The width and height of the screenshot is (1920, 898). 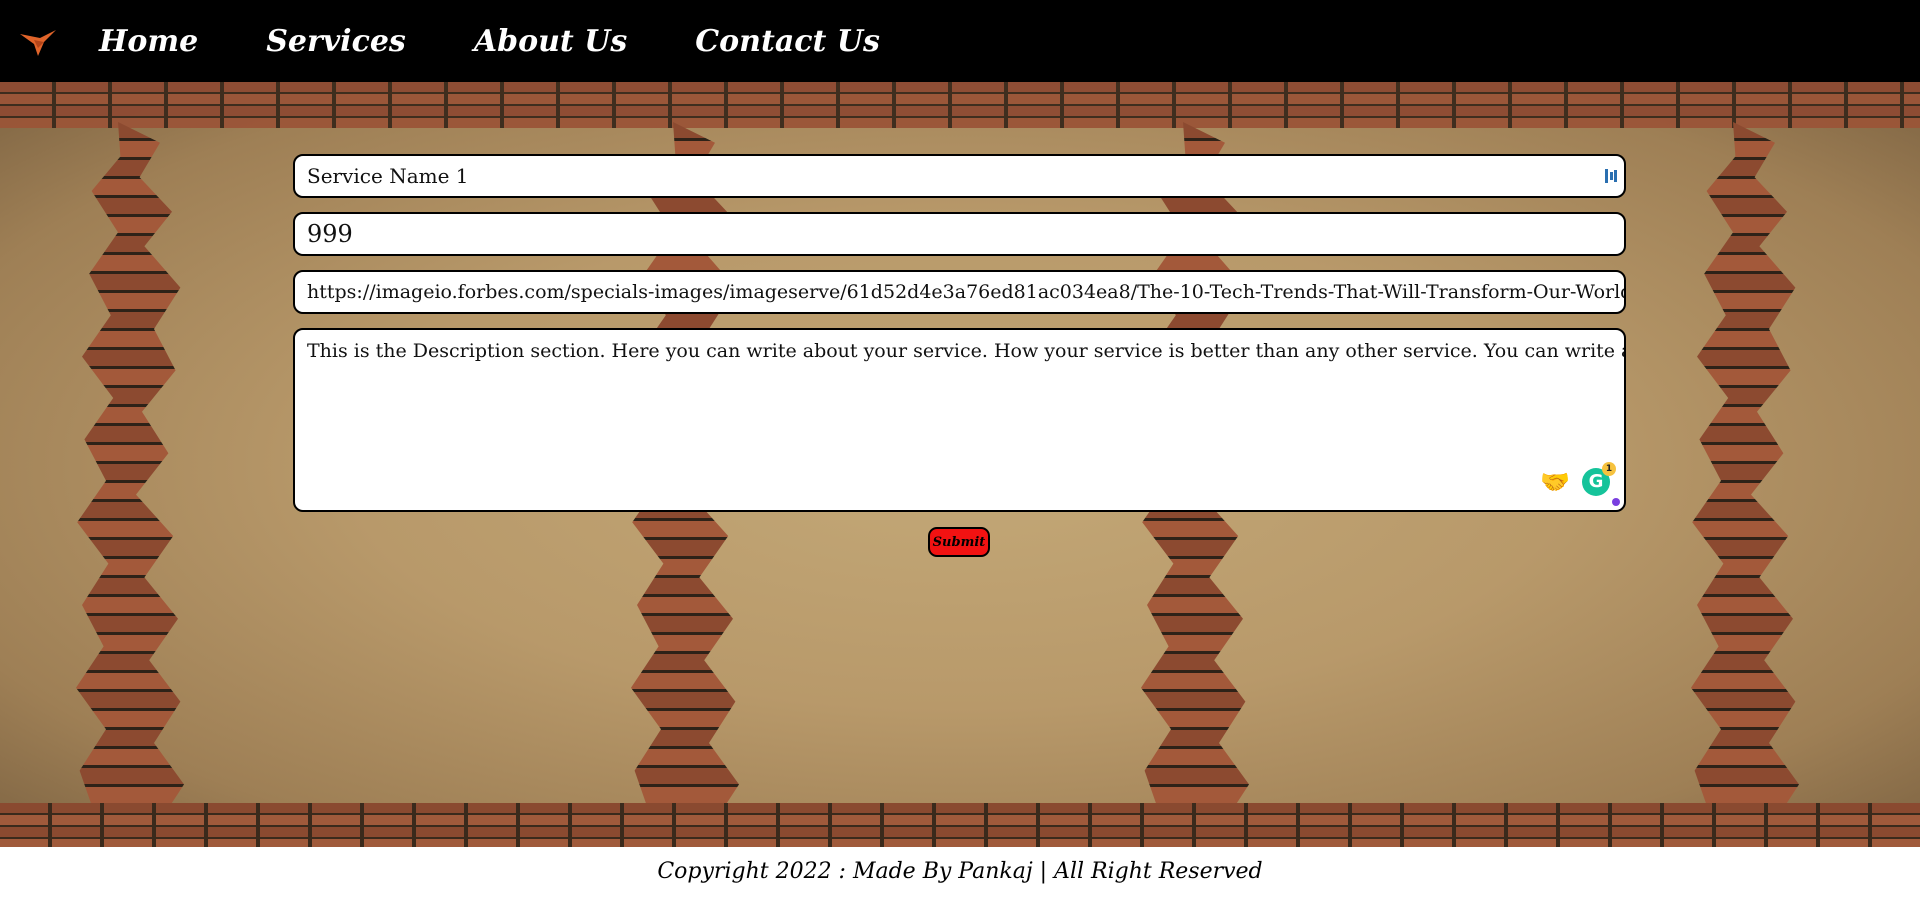 What do you see at coordinates (960, 825) in the screenshot?
I see `brick-band-bottom` at bounding box center [960, 825].